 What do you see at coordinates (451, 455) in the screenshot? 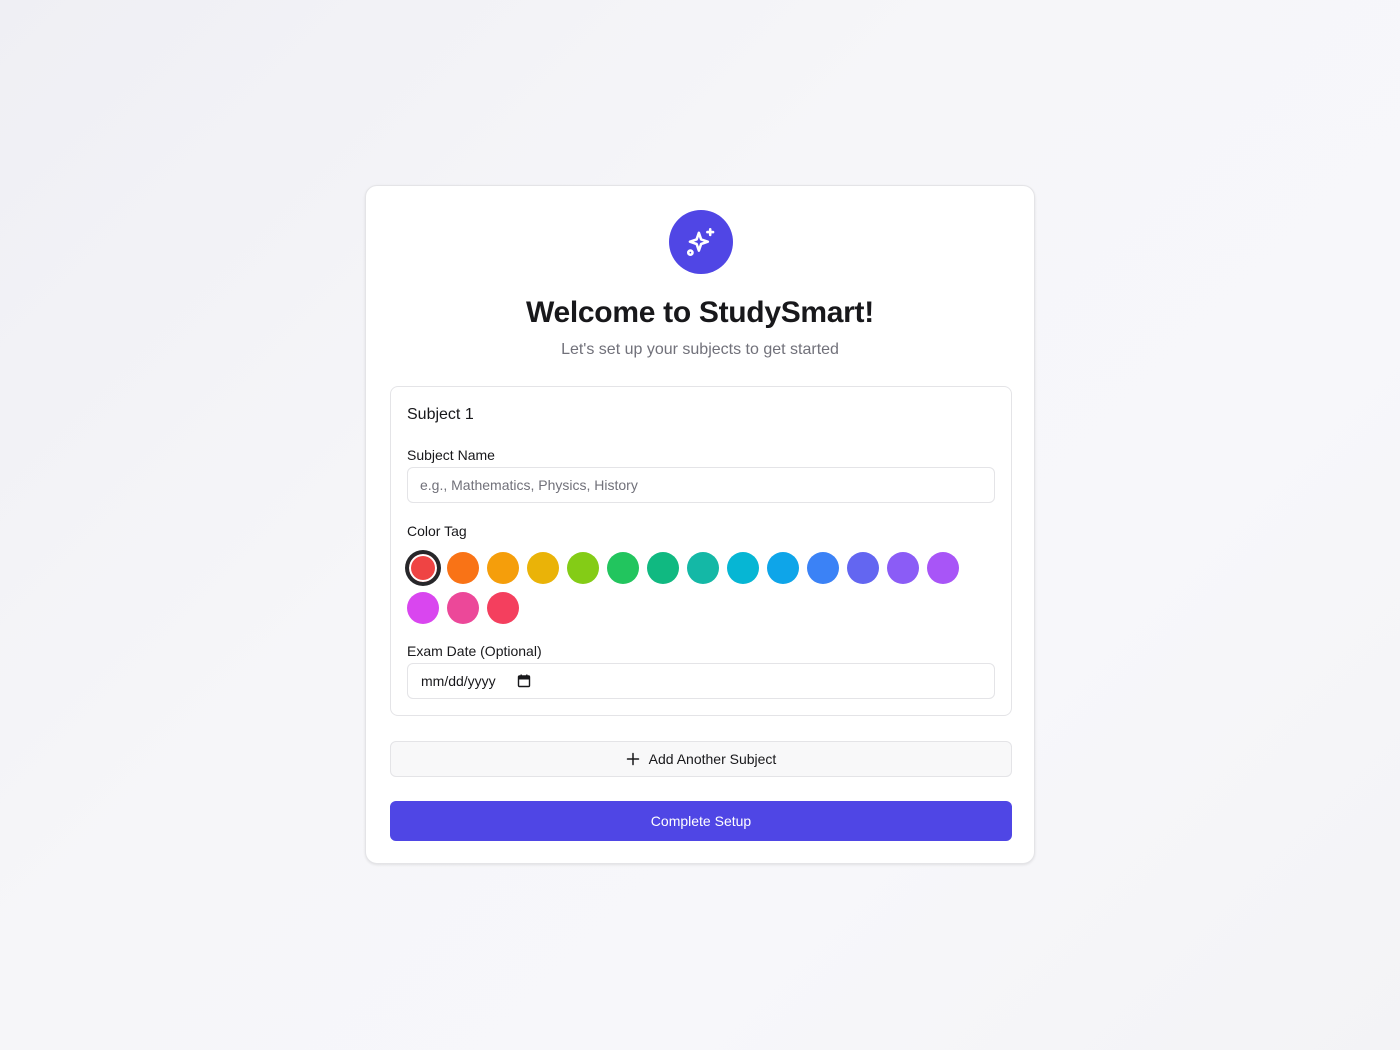
I see `subject-name-label: Subject Name` at bounding box center [451, 455].